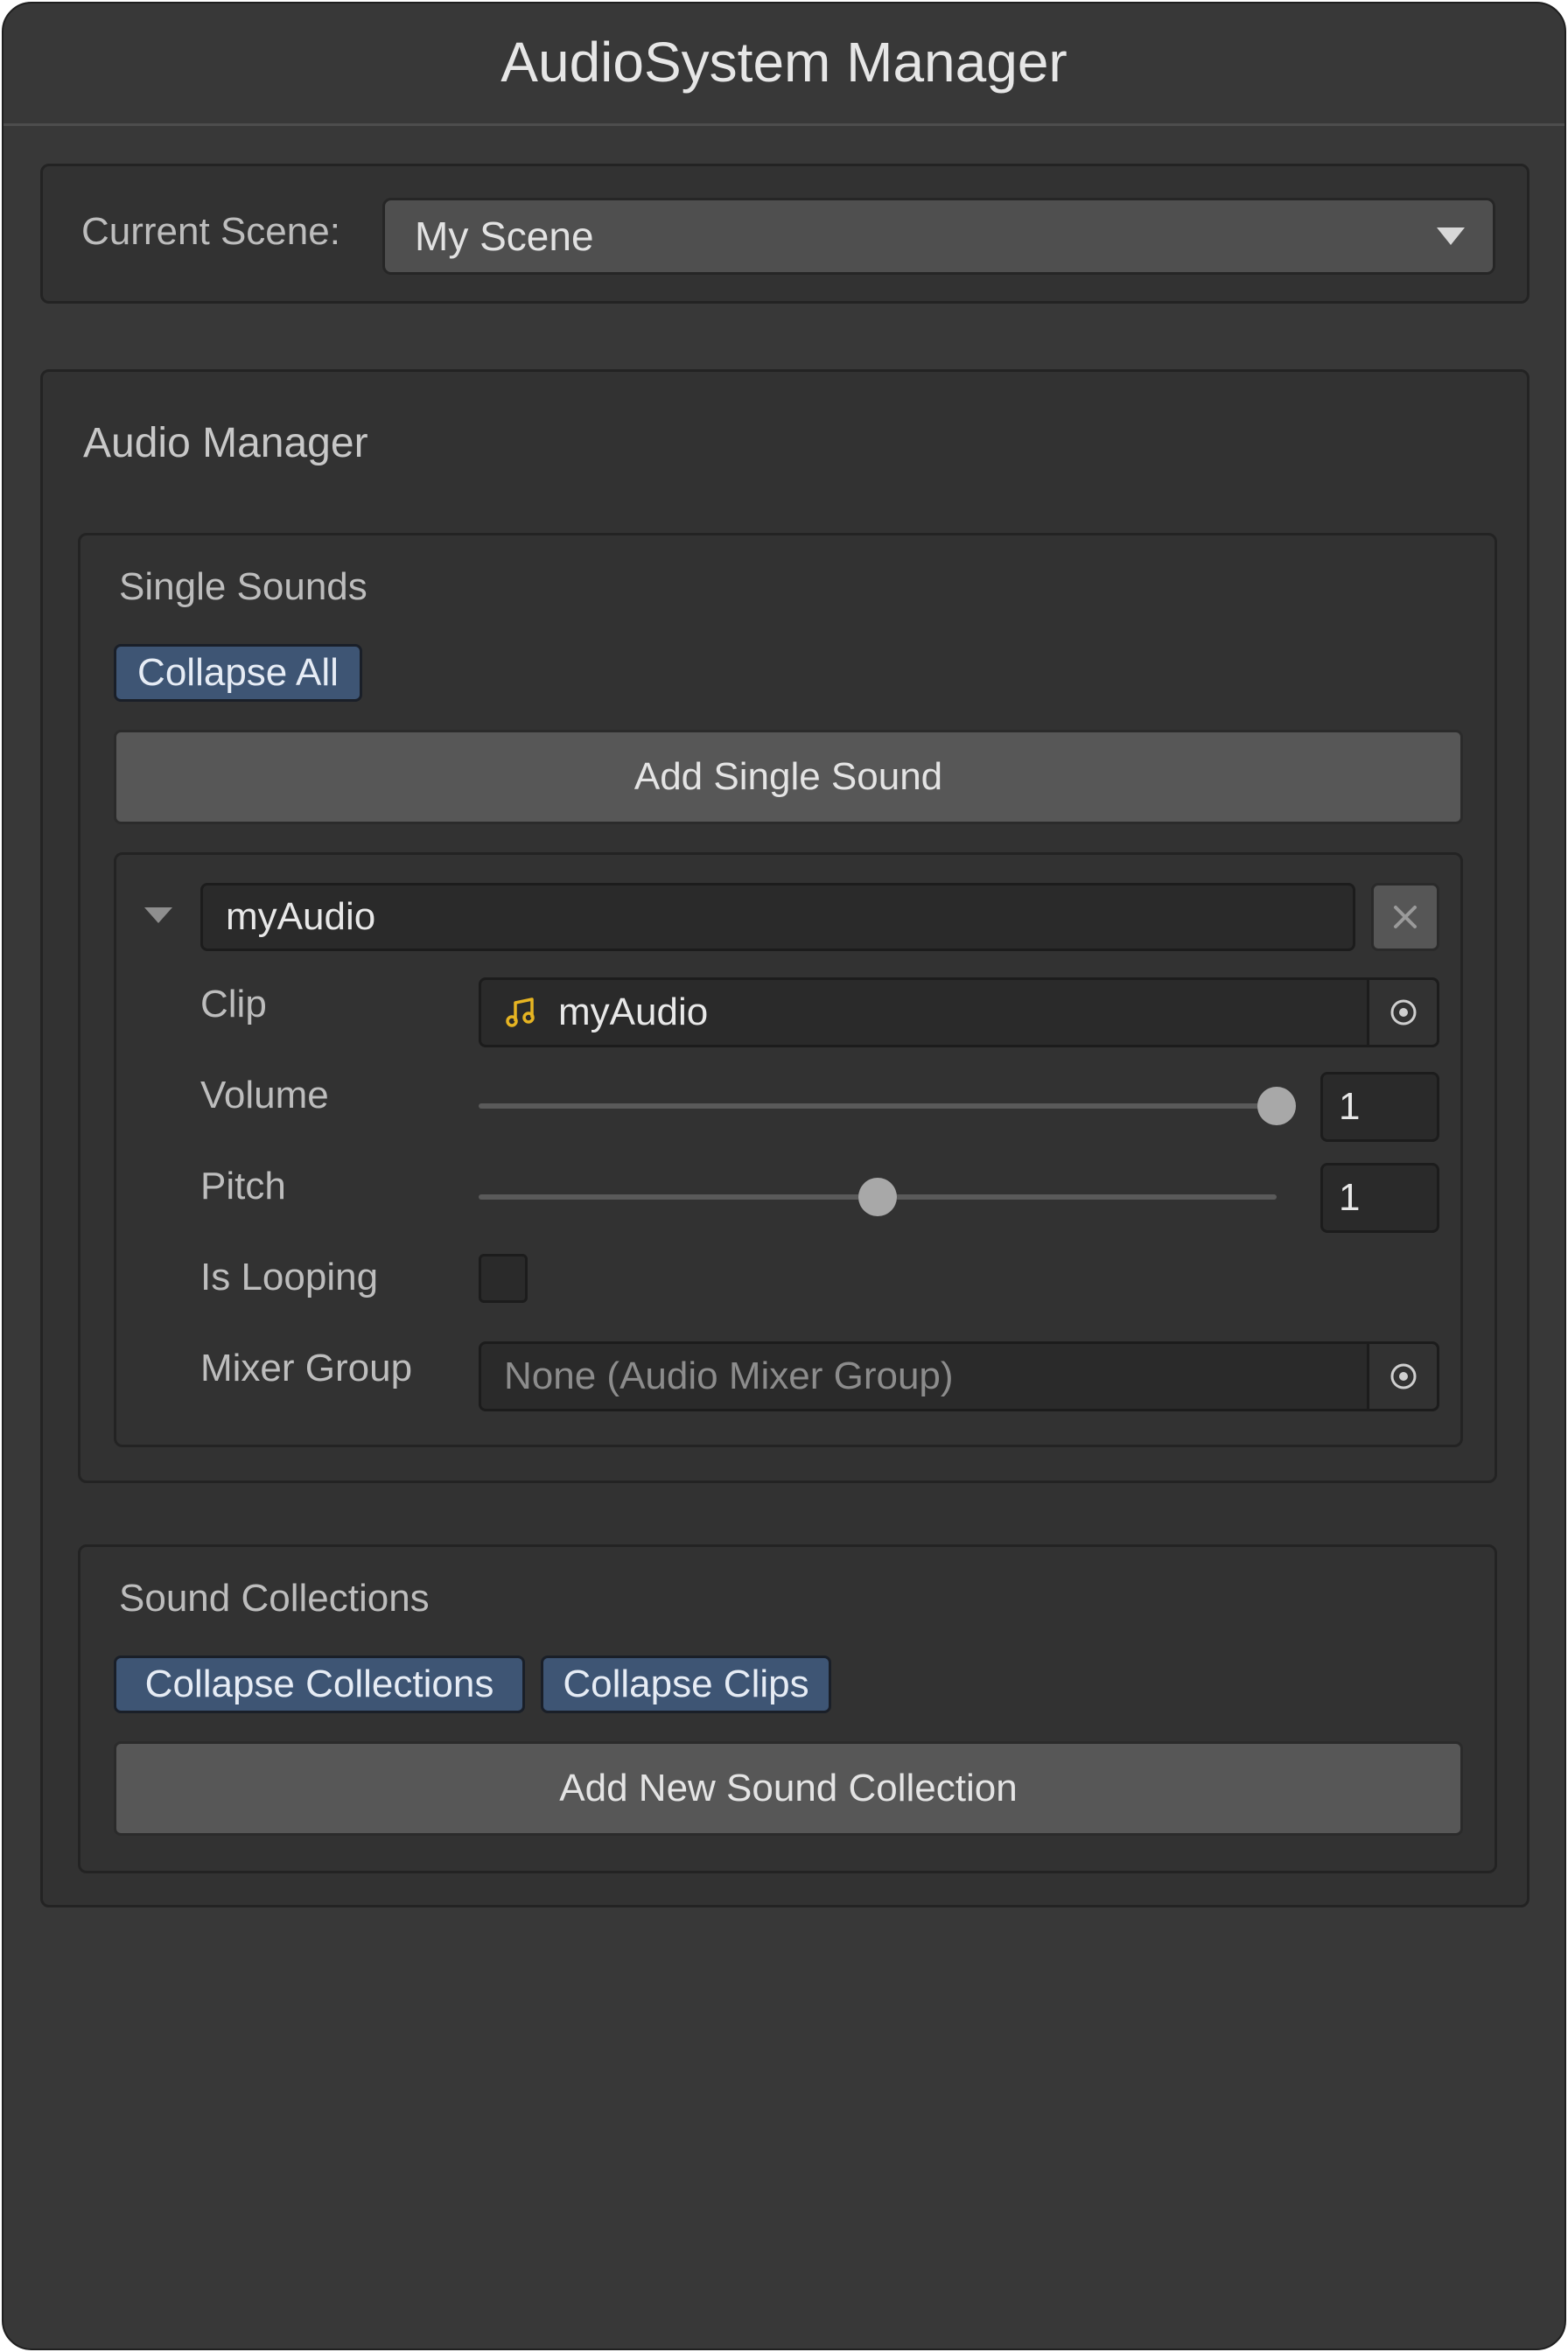  Describe the element at coordinates (729, 1375) in the screenshot. I see `mixer-group-value: None (Audio Mixer Group)` at that location.